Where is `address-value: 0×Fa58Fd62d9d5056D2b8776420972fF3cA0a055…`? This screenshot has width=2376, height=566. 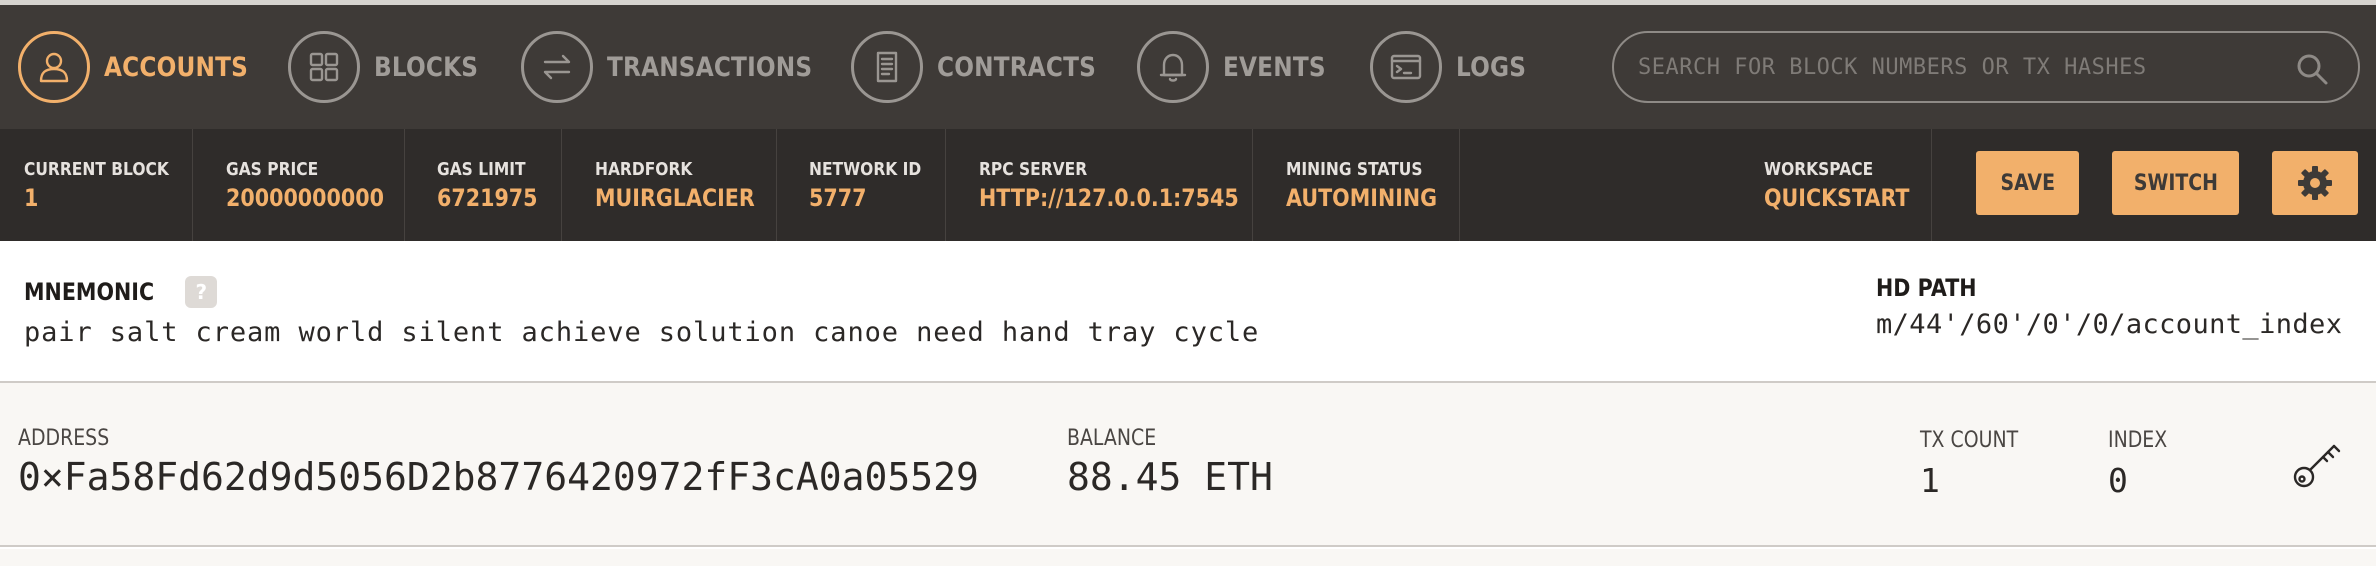
address-value: 0×Fa58Fd62d9d5056D2b8776420972fF3cA0a055… is located at coordinates (498, 477).